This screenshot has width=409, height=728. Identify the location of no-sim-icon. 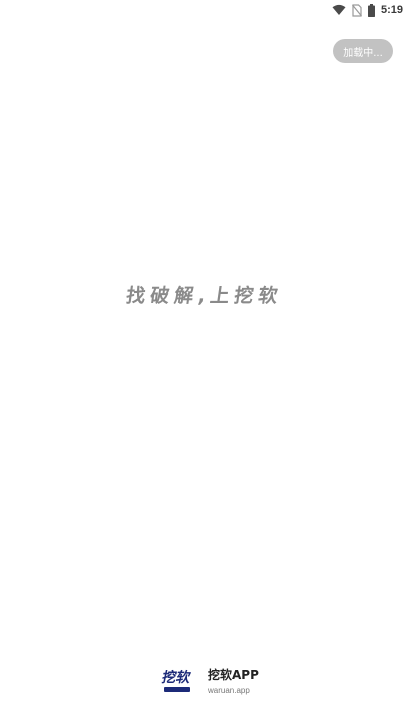
(357, 10).